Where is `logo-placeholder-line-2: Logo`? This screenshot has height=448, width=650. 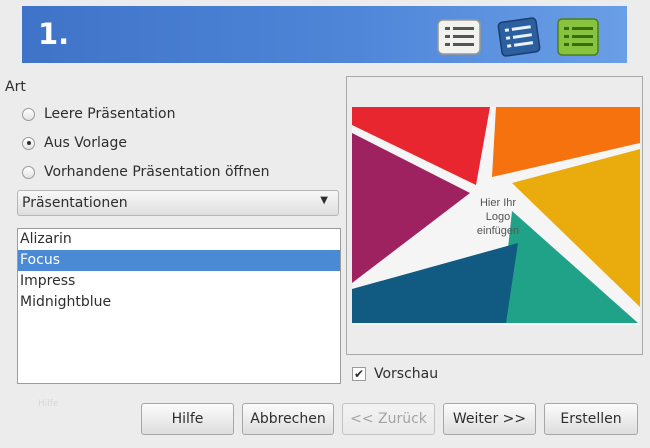
logo-placeholder-line-2: Logo is located at coordinates (498, 217).